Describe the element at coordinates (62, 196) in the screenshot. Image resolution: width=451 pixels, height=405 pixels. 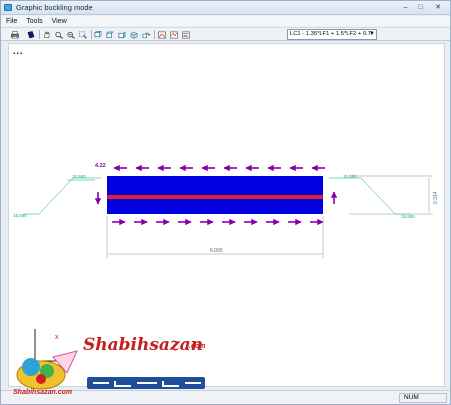
I see `left-support-lines` at that location.